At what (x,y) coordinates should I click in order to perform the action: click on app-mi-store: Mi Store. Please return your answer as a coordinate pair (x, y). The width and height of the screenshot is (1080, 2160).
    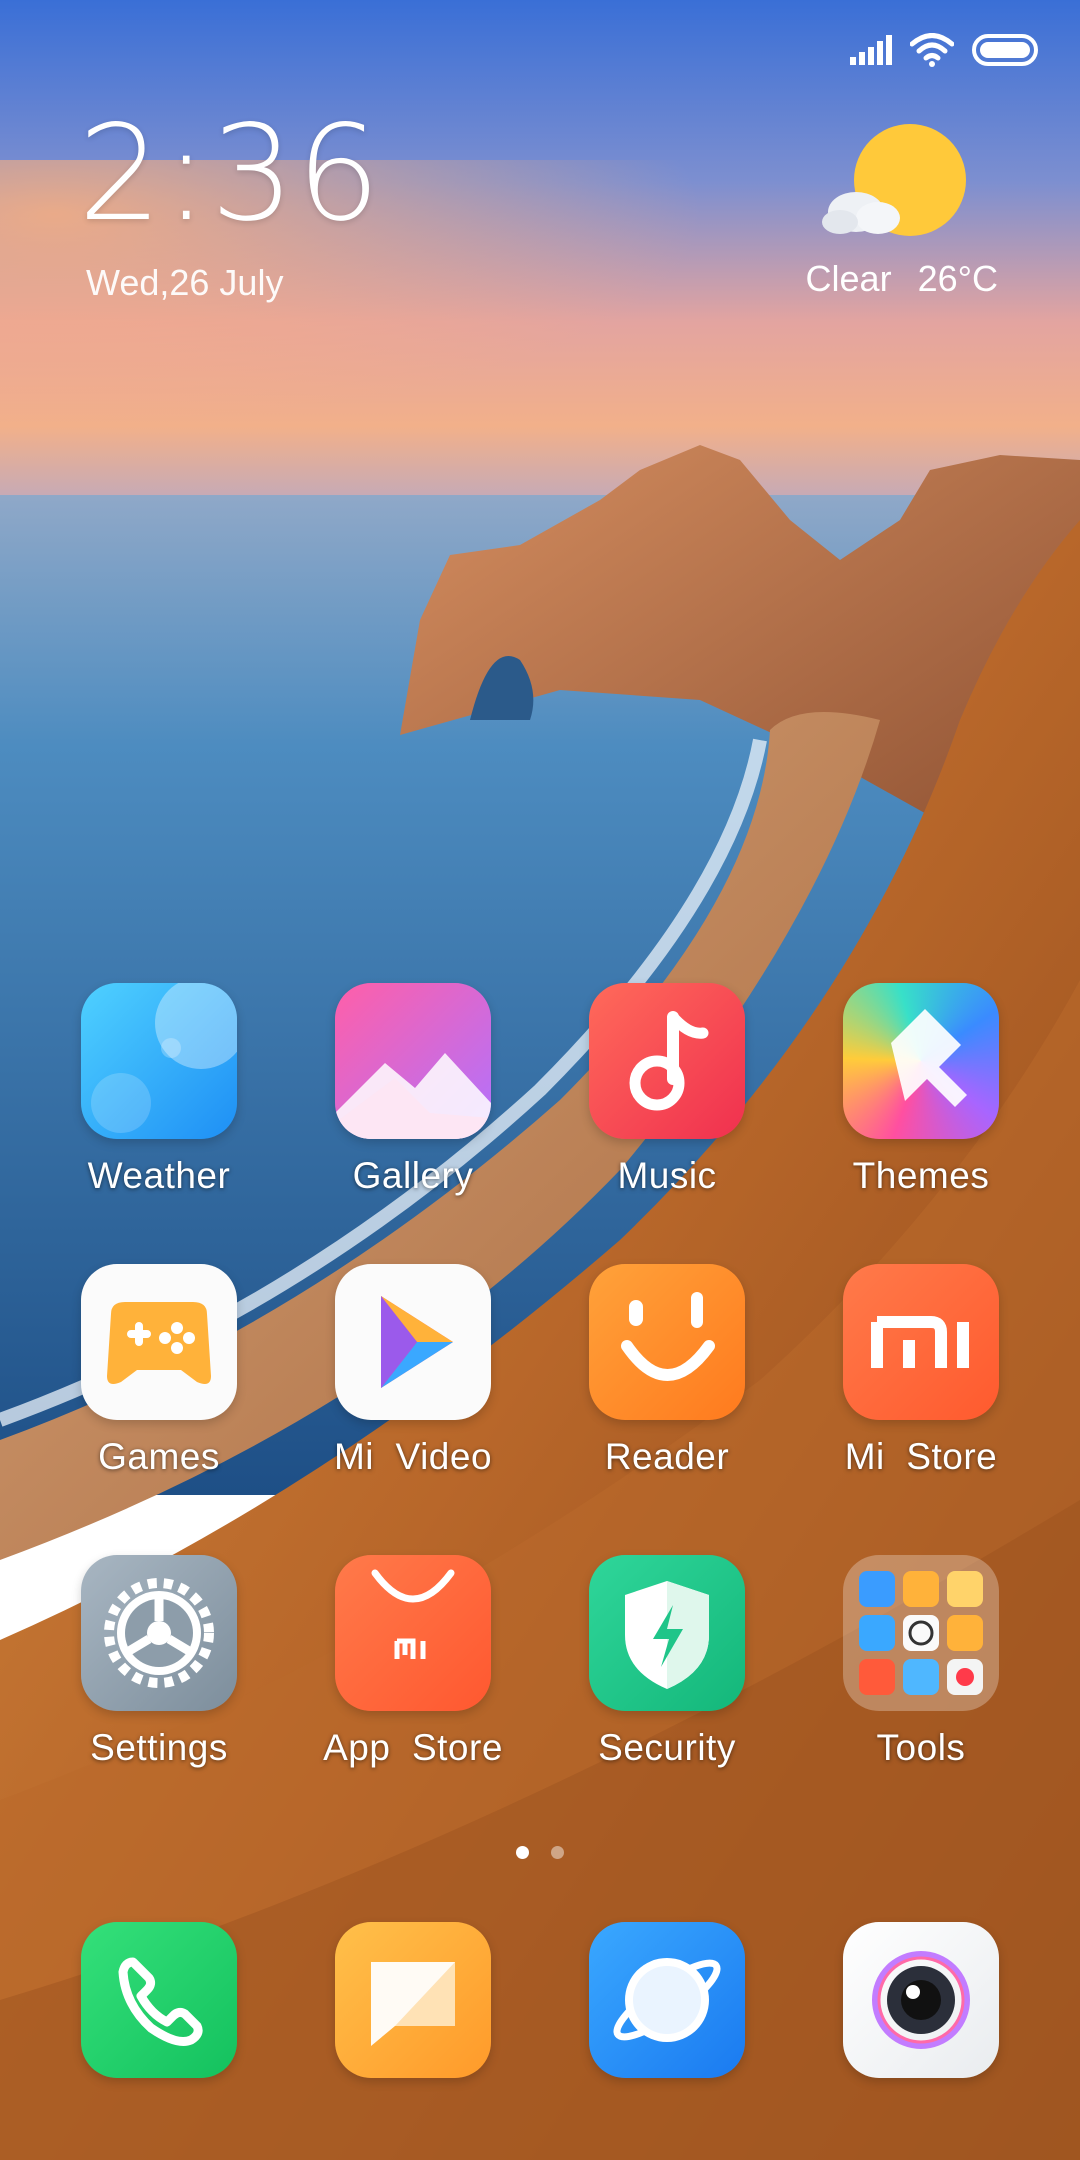
    Looking at the image, I should click on (921, 1371).